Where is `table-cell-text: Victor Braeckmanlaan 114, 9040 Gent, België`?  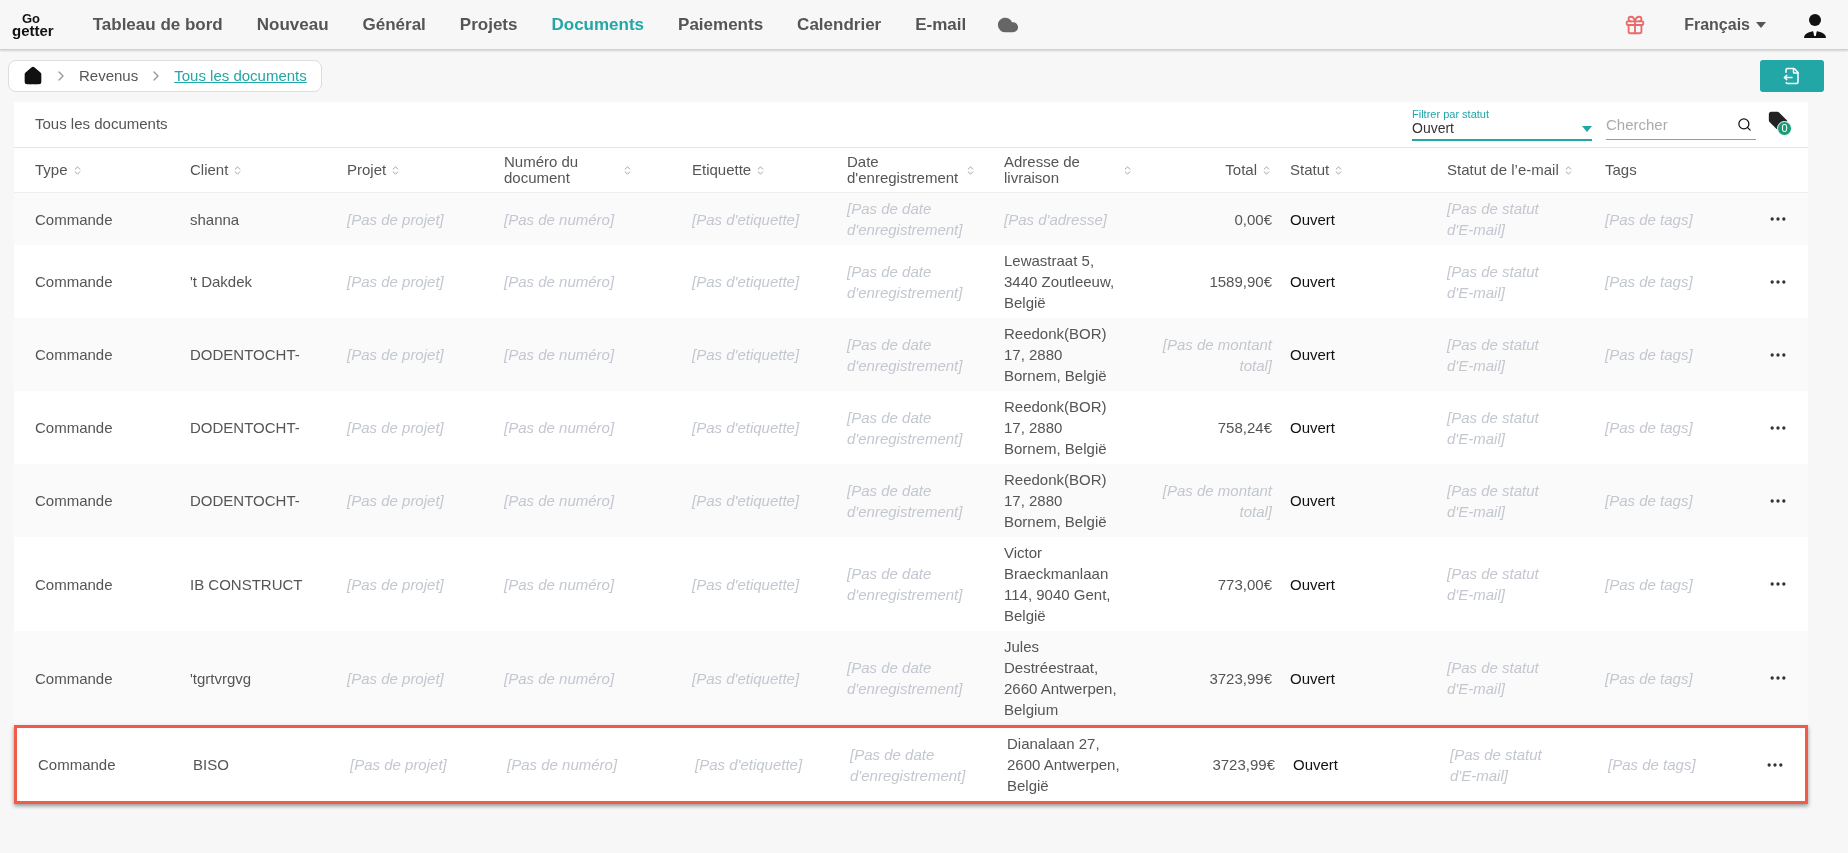
table-cell-text: Victor Braeckmanlaan 114, 9040 Gent, België is located at coordinates (1058, 584).